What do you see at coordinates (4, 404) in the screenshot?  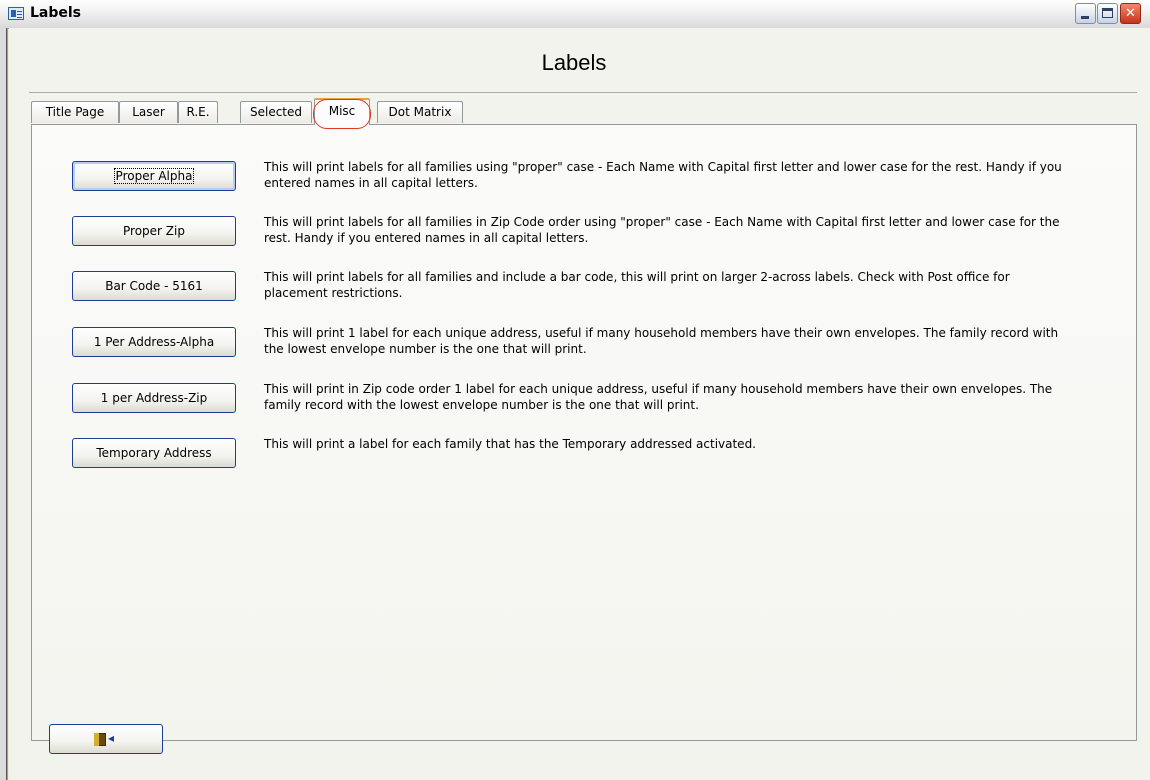 I see `window-border` at bounding box center [4, 404].